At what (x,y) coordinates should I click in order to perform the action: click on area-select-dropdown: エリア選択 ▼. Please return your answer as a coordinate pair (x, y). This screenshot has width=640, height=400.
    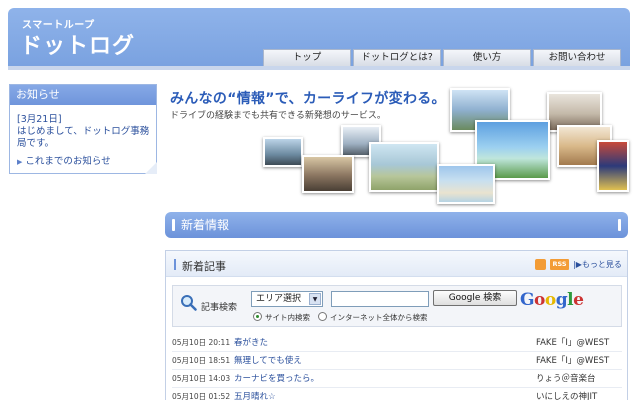
    Looking at the image, I should click on (287, 299).